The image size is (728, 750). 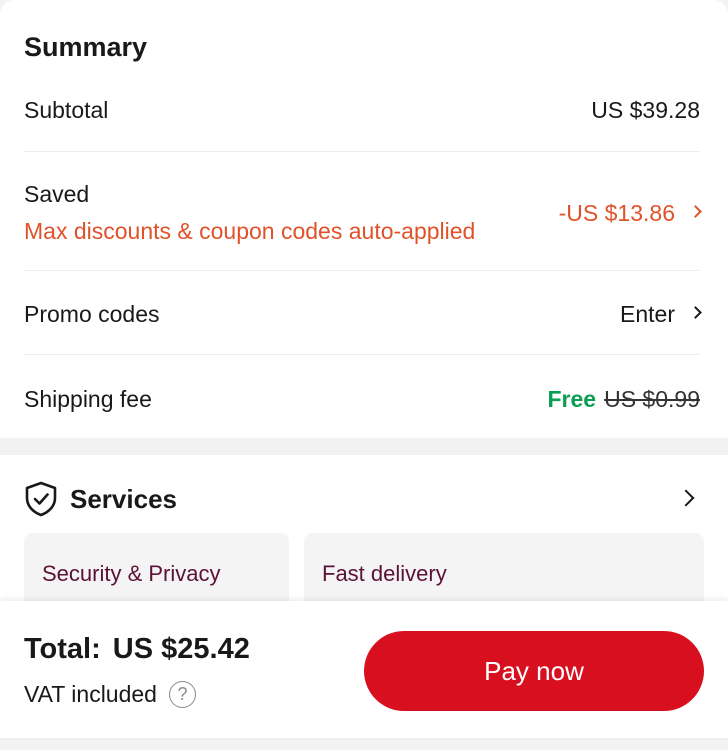 I want to click on total-amount: US $25.42, so click(x=181, y=649).